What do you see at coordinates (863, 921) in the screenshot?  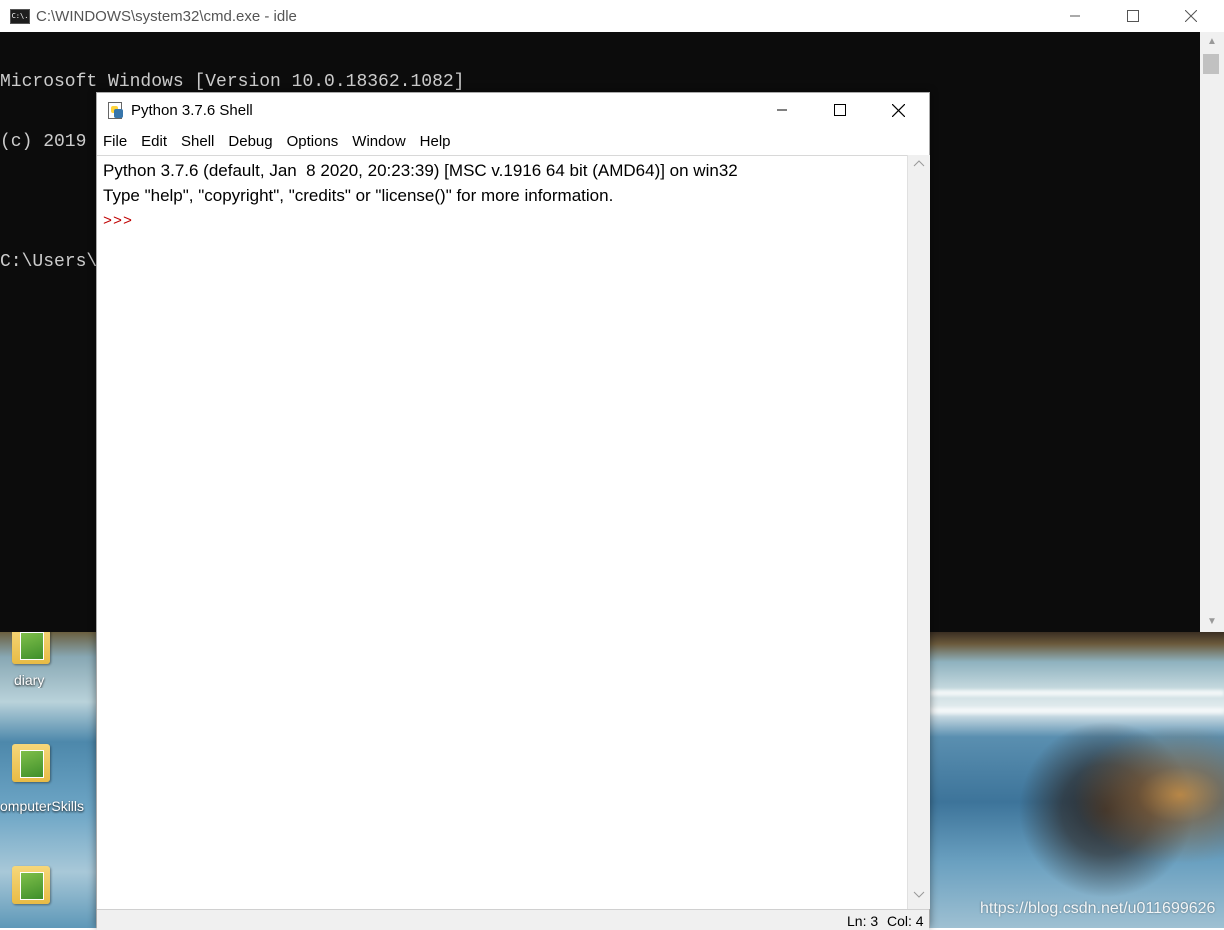 I see `status-line-number: Ln: 3` at bounding box center [863, 921].